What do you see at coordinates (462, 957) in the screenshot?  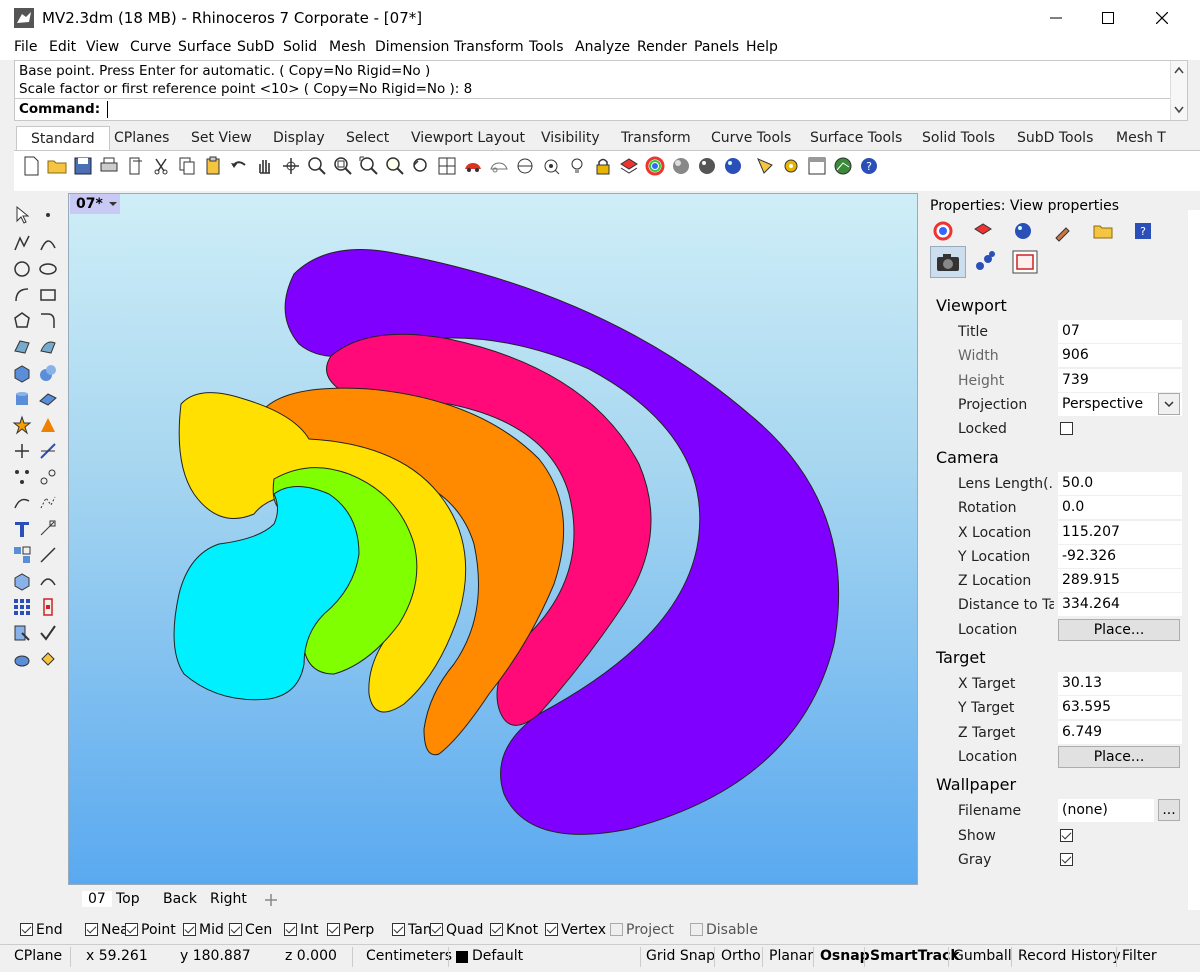 I see `layer-color-swatch` at bounding box center [462, 957].